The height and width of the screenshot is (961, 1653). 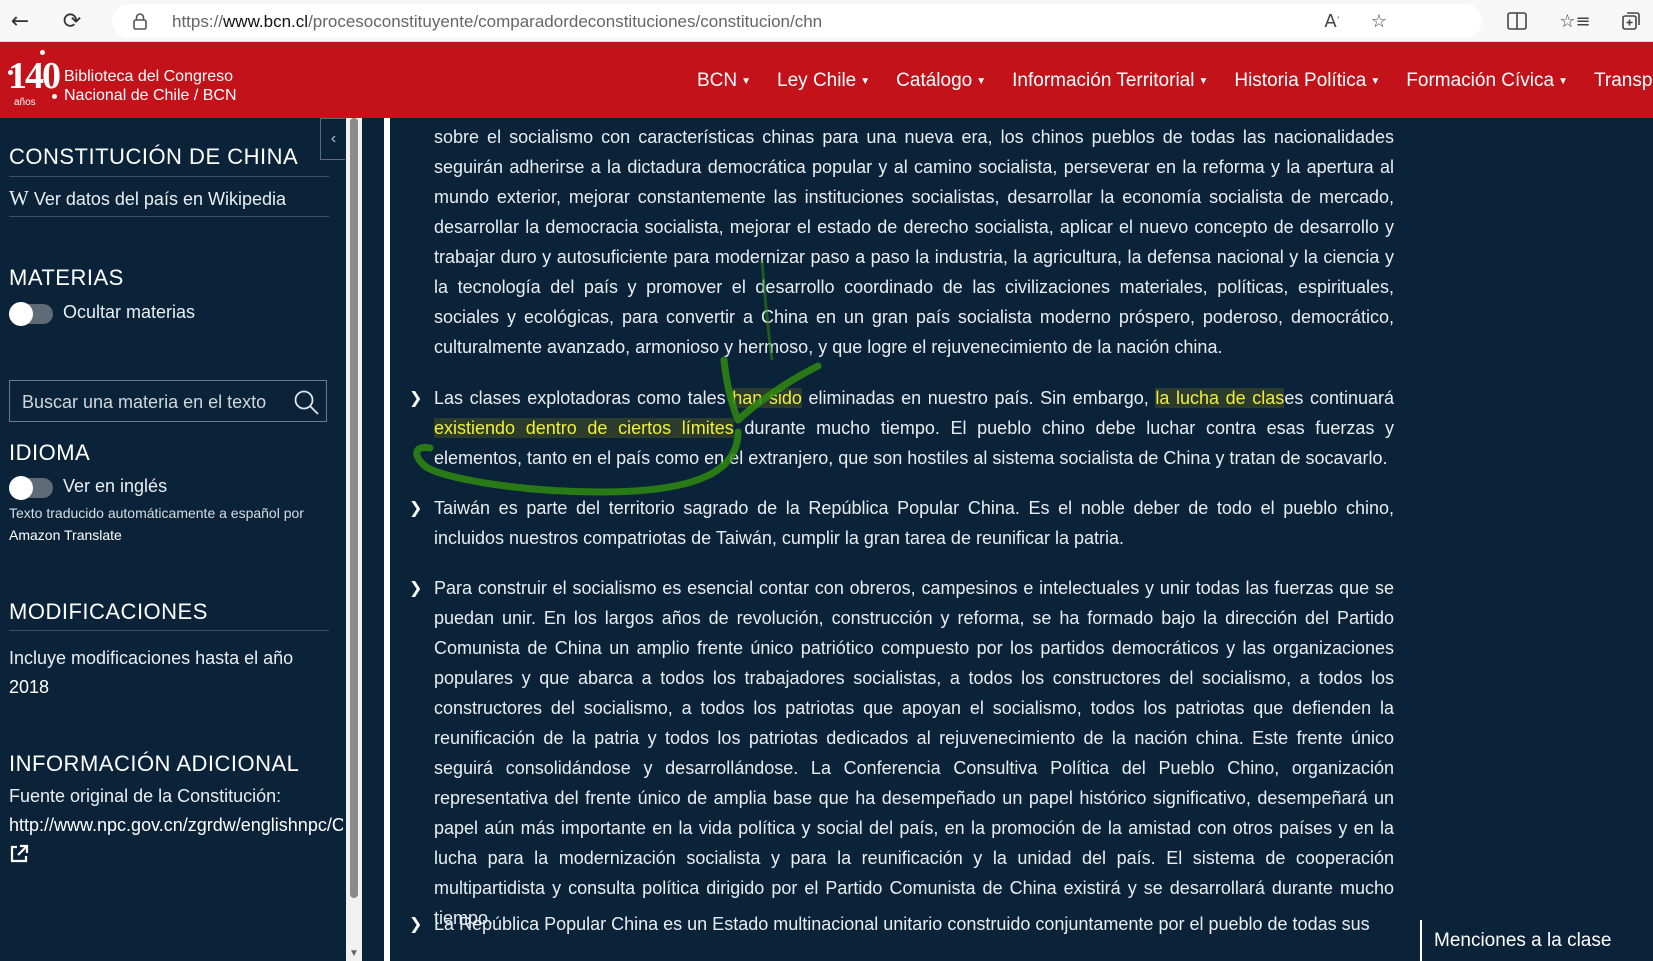 I want to click on nav-label: Transparencia, so click(x=1623, y=80).